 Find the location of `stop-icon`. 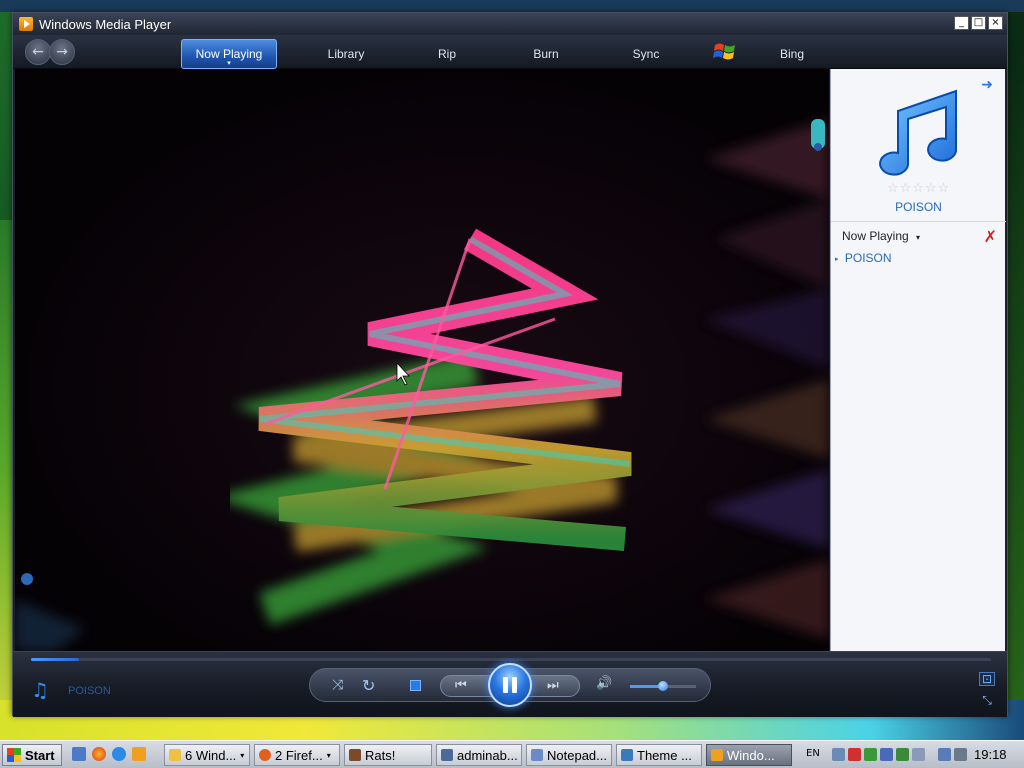

stop-icon is located at coordinates (415, 685).